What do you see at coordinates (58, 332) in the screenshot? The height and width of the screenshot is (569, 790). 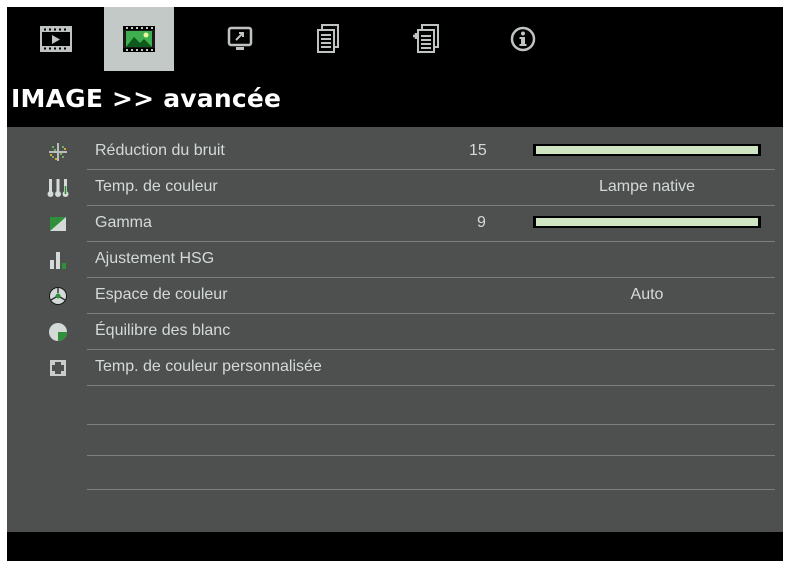 I see `white-balance-icon` at bounding box center [58, 332].